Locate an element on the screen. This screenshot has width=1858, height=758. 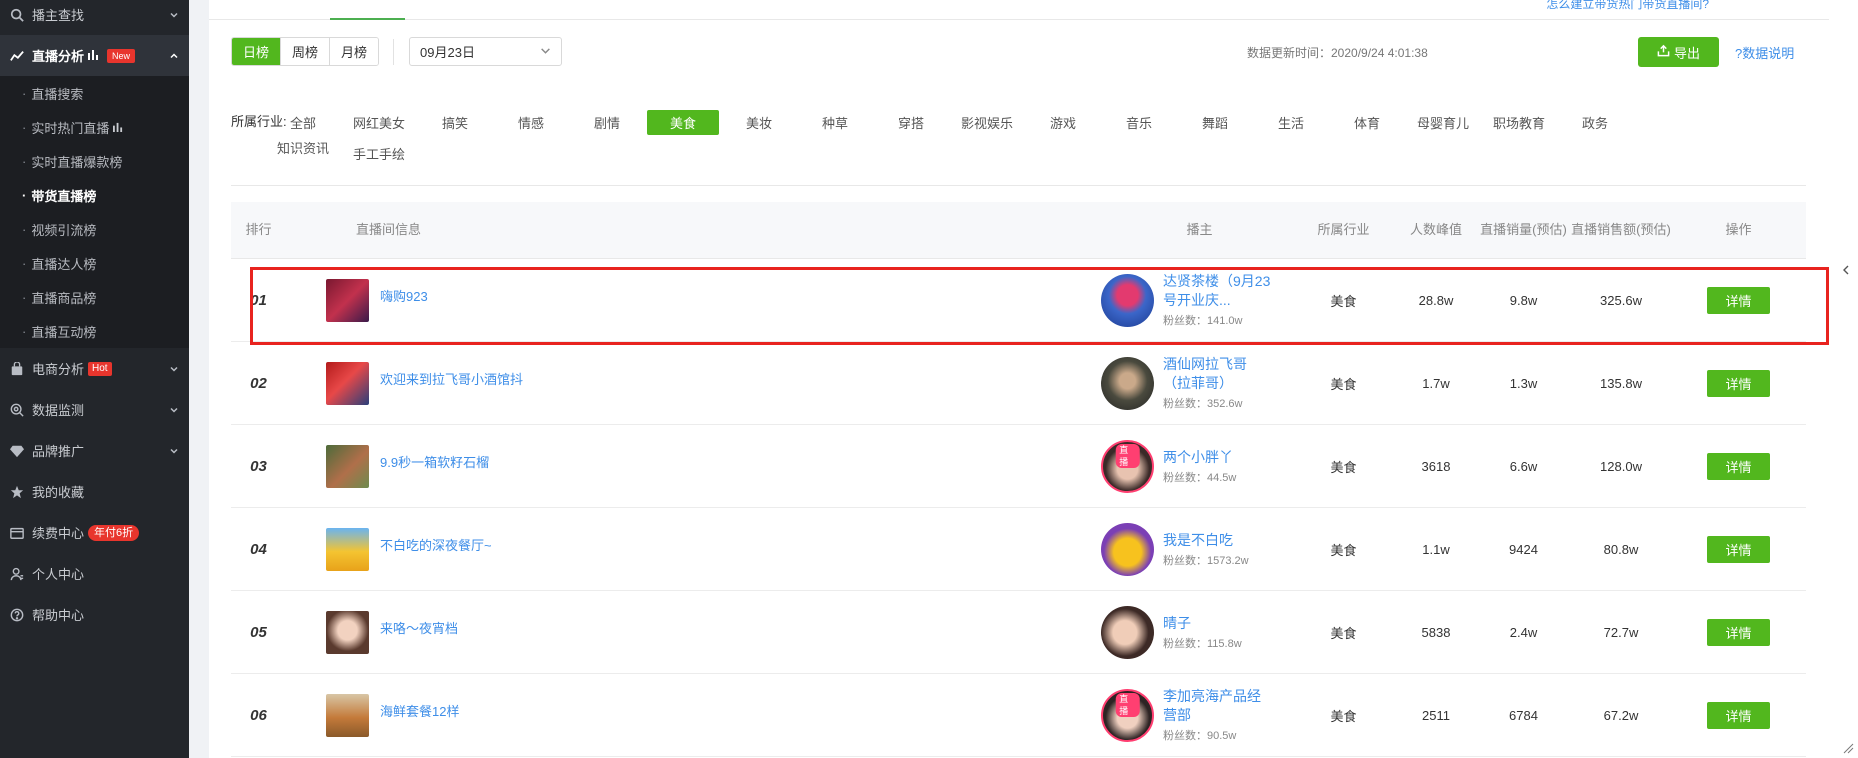
industry-tag-food-selected: 美食 is located at coordinates (683, 122).